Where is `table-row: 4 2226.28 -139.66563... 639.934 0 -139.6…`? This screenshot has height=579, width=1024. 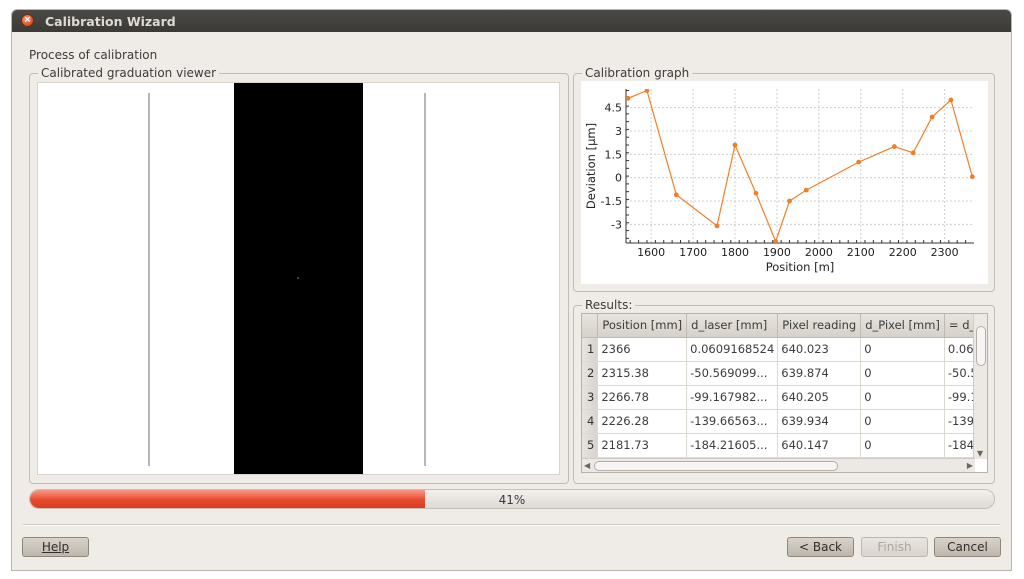 table-row: 4 2226.28 -139.66563... 639.934 0 -139.6… is located at coordinates (784, 421).